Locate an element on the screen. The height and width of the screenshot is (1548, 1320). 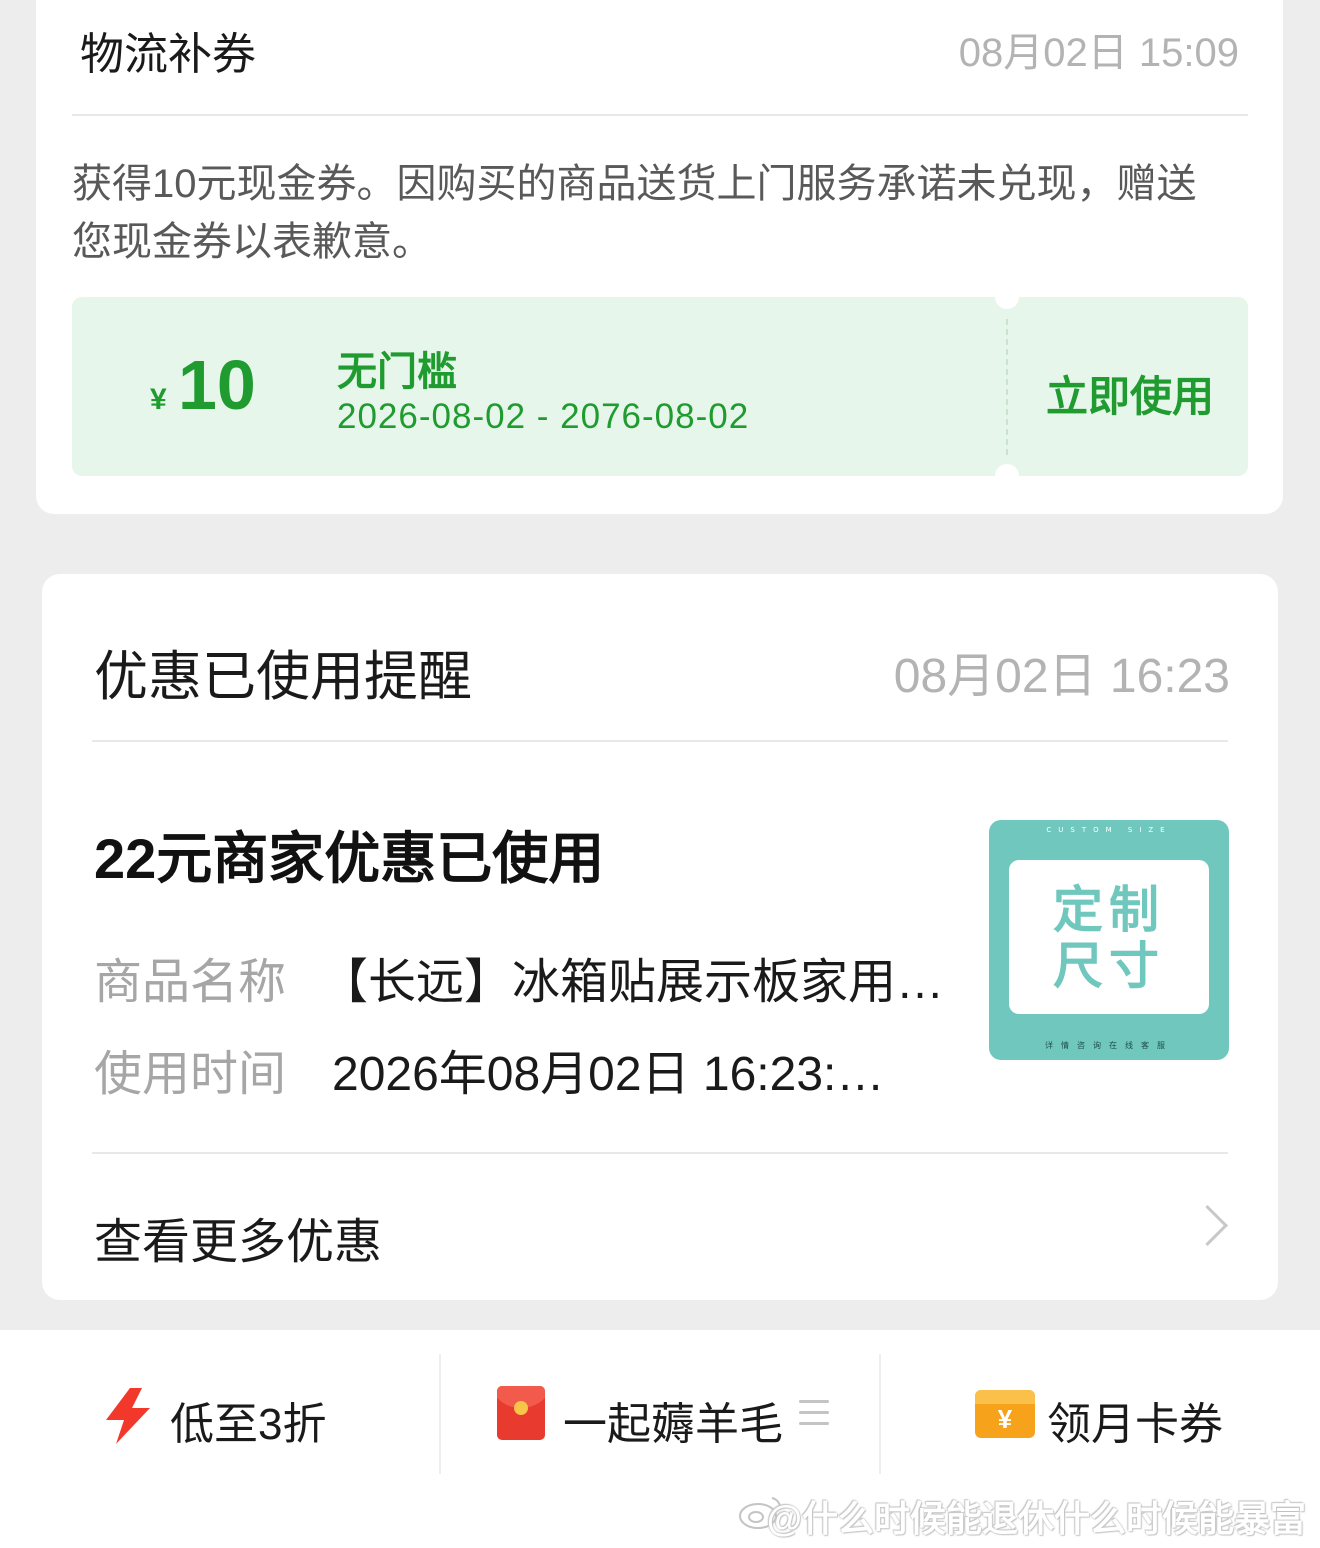
red-packet-icon is located at coordinates (521, 1413).